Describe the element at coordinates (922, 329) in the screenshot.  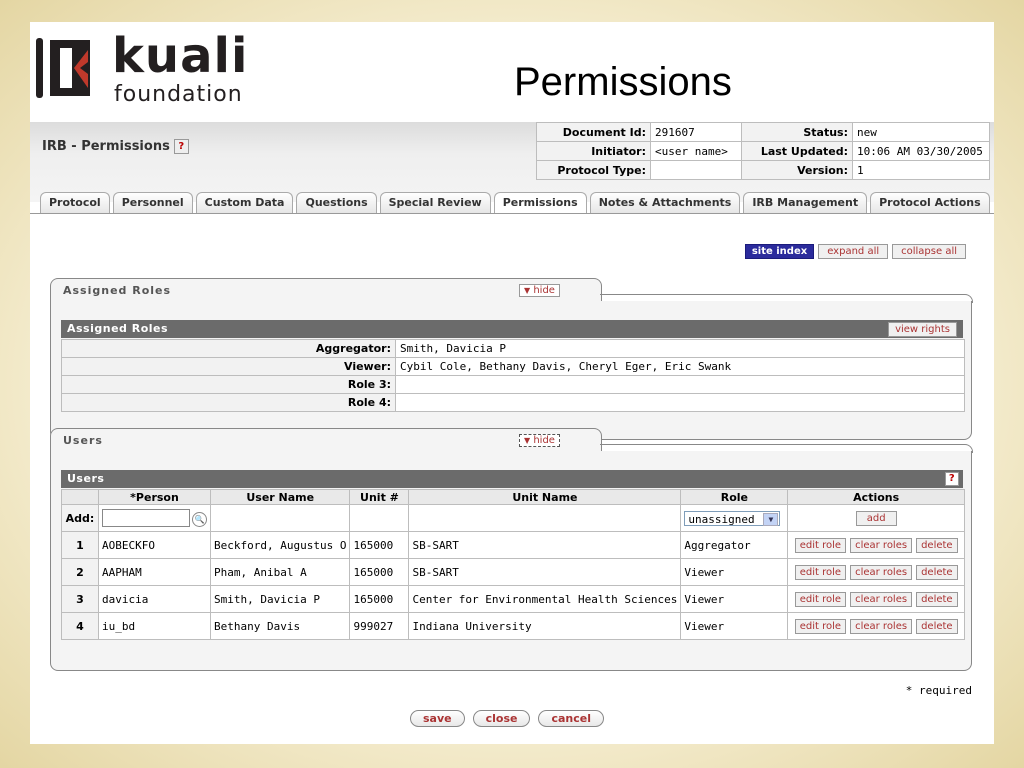
I see `view-rights-button: view rights` at that location.